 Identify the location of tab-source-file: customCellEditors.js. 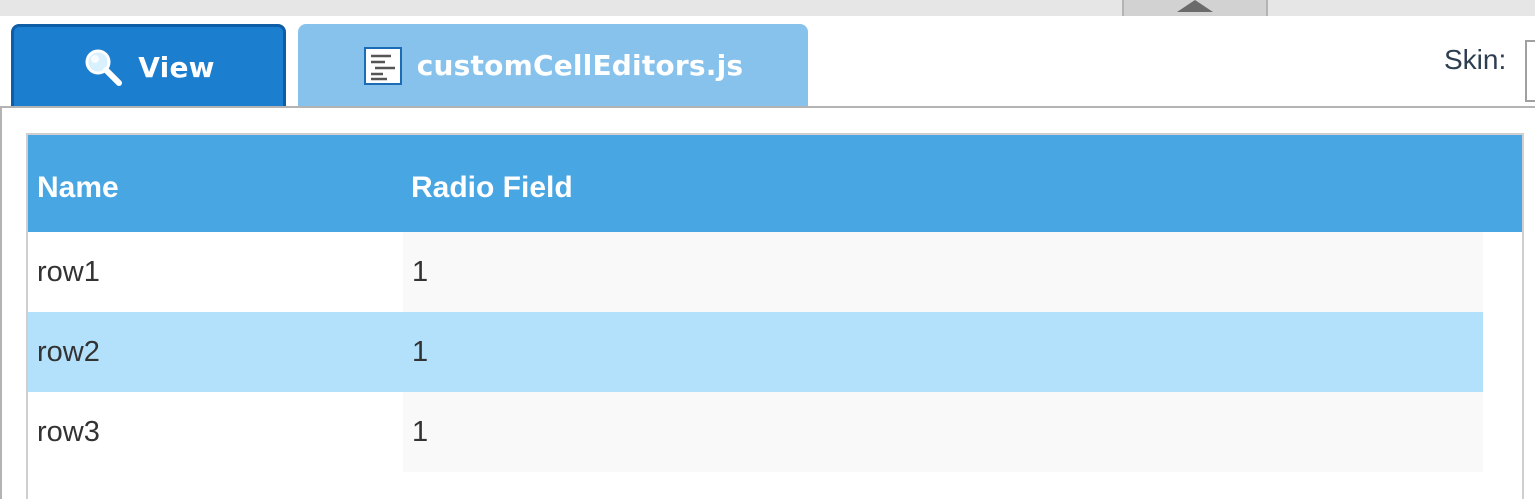
(553, 65).